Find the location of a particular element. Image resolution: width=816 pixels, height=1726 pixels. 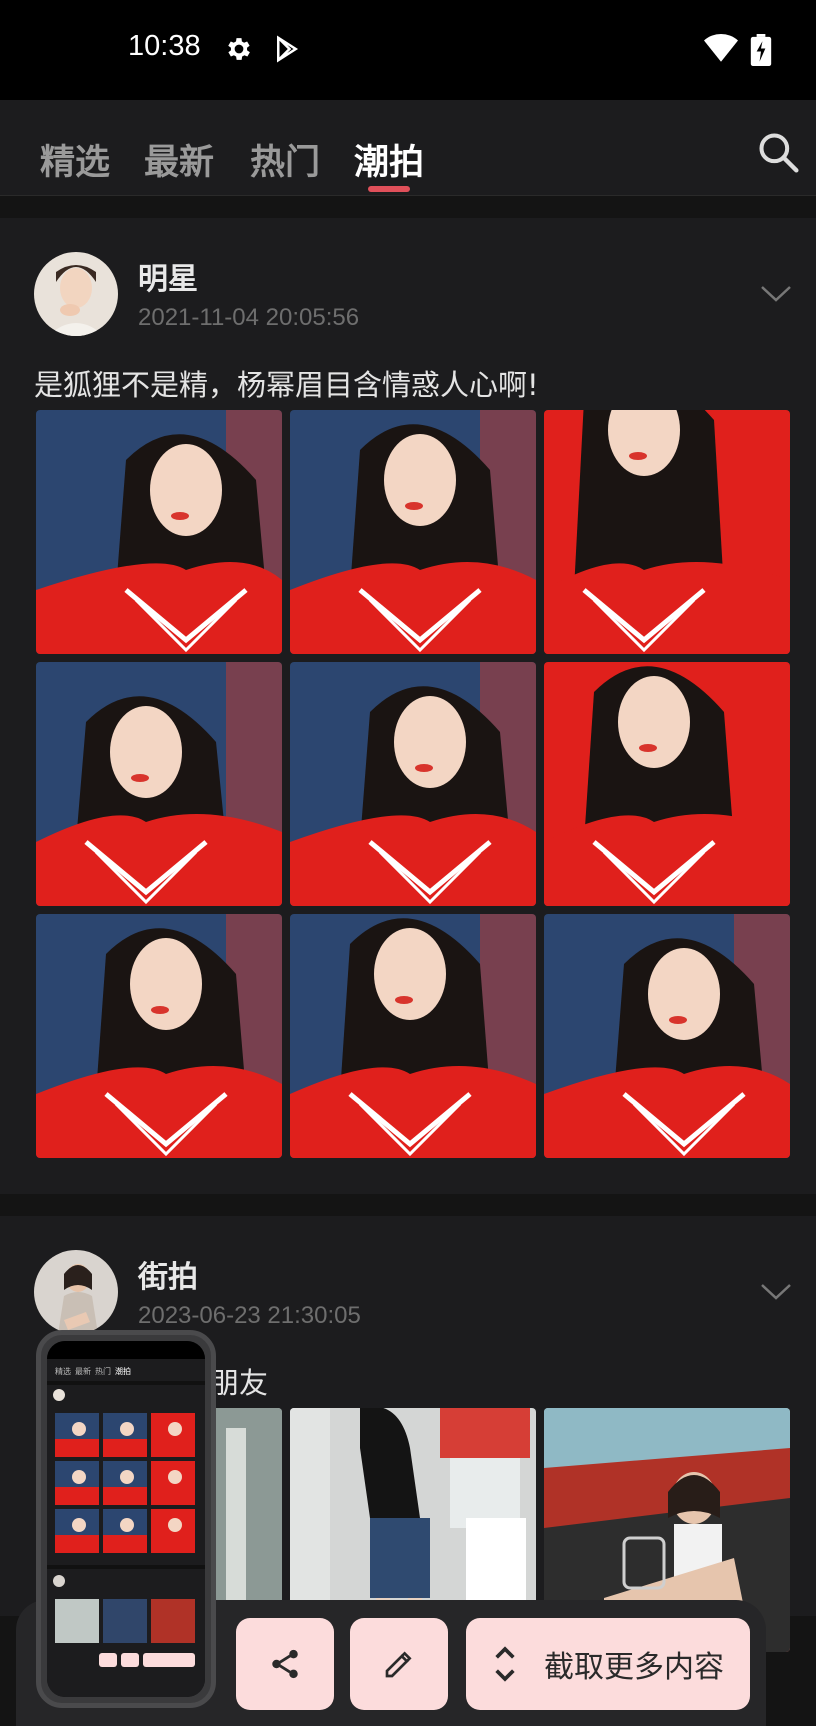

status-time: 10:38 is located at coordinates (164, 46).